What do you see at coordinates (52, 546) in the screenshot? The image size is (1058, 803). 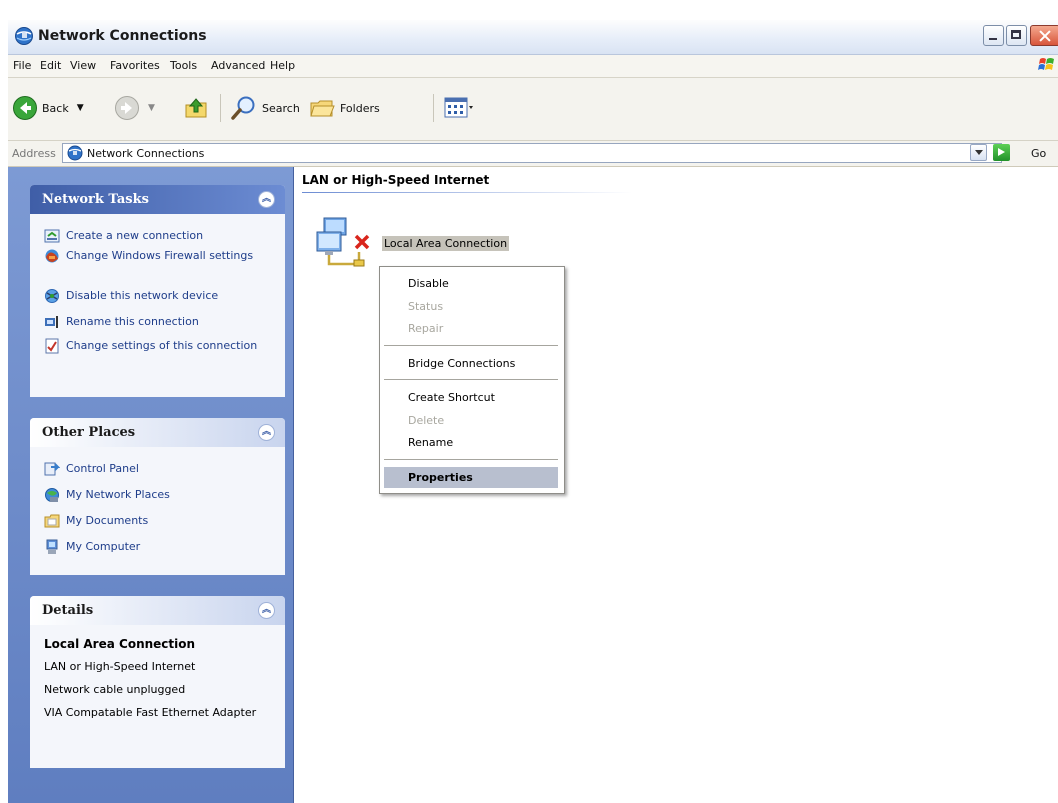 I see `computer-icon` at bounding box center [52, 546].